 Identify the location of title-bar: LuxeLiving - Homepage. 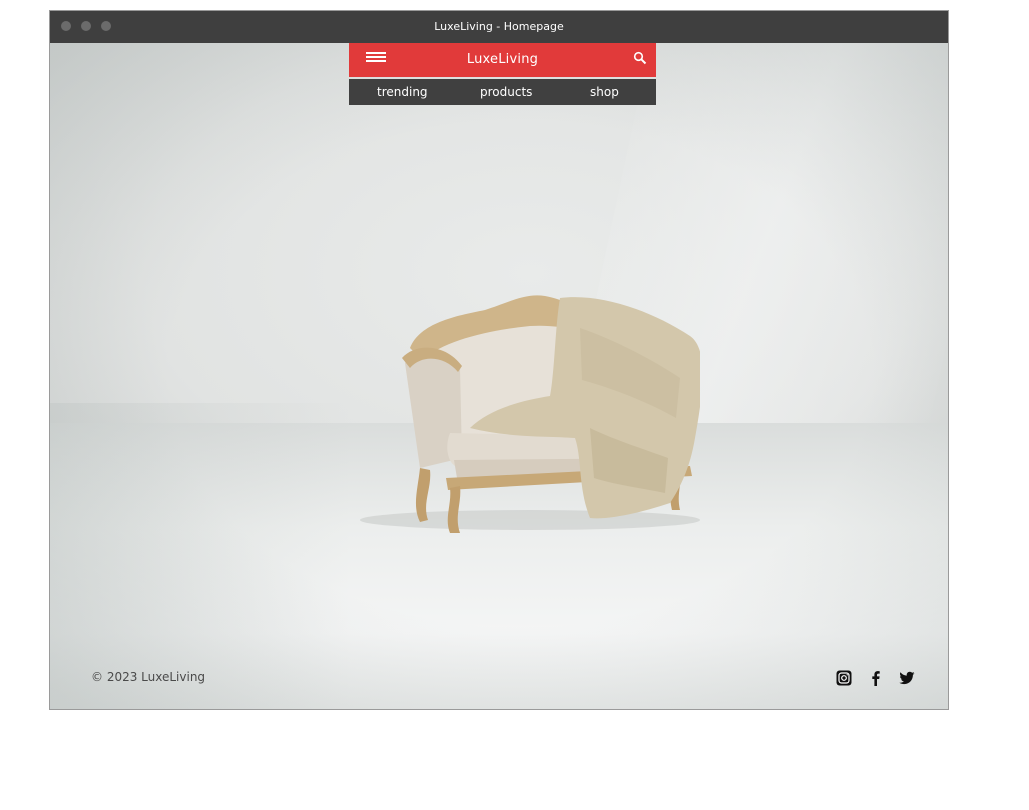
(499, 27).